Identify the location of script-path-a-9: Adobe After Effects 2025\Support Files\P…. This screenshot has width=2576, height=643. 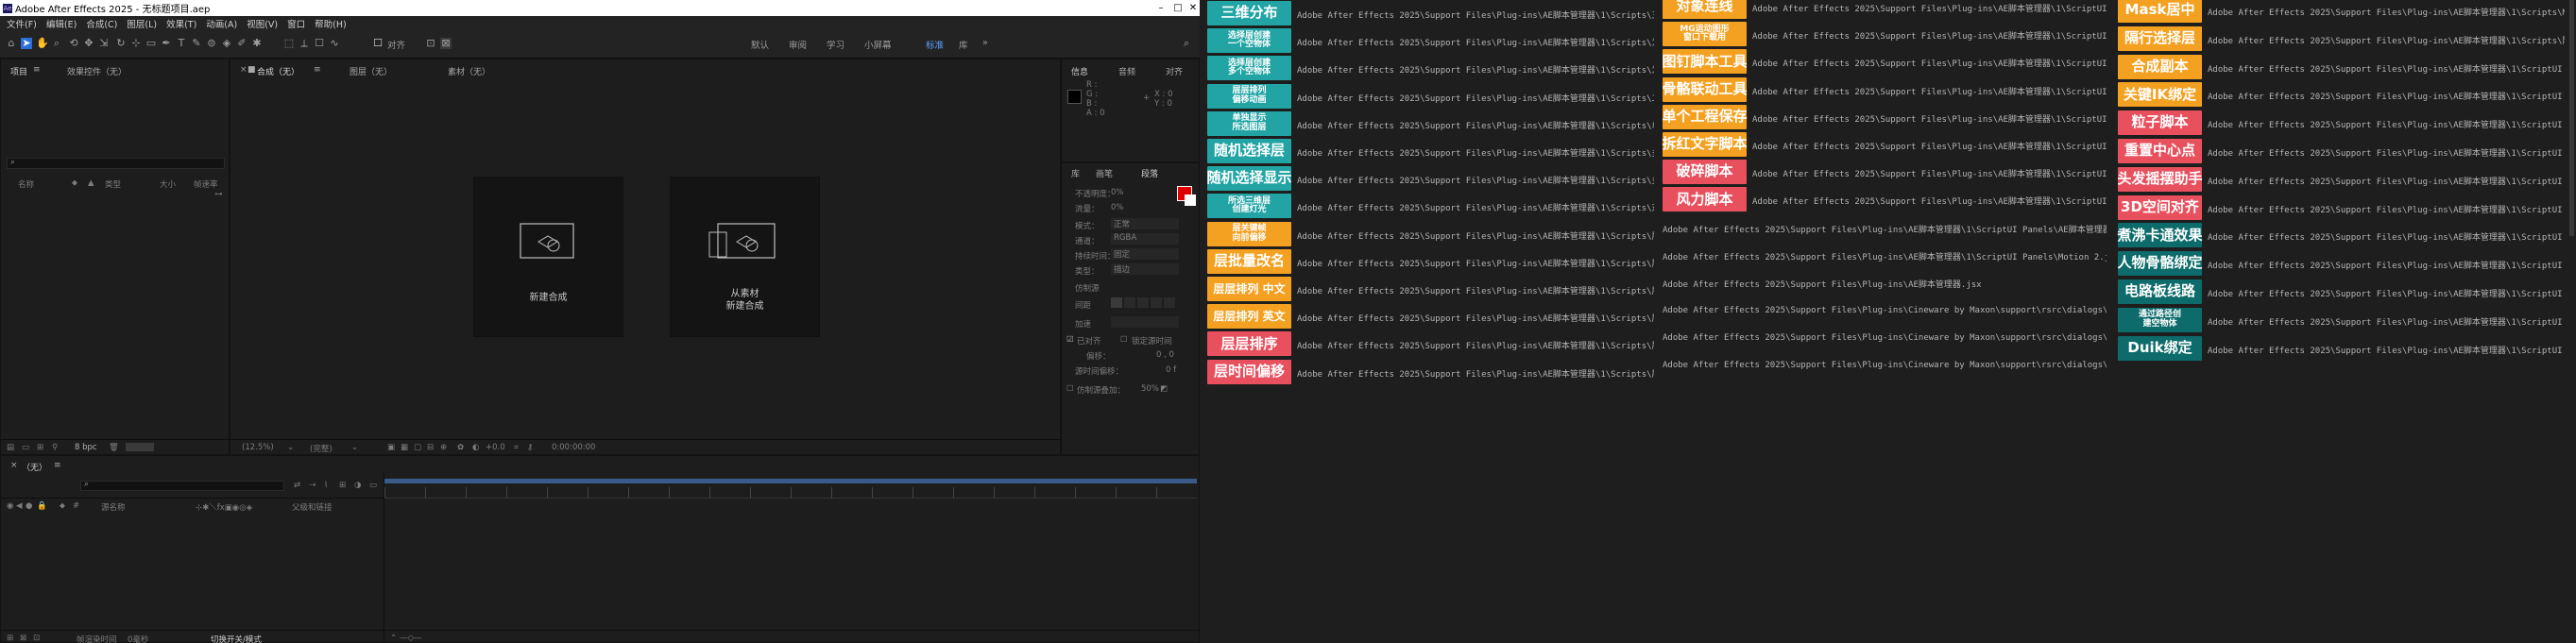
(1476, 263).